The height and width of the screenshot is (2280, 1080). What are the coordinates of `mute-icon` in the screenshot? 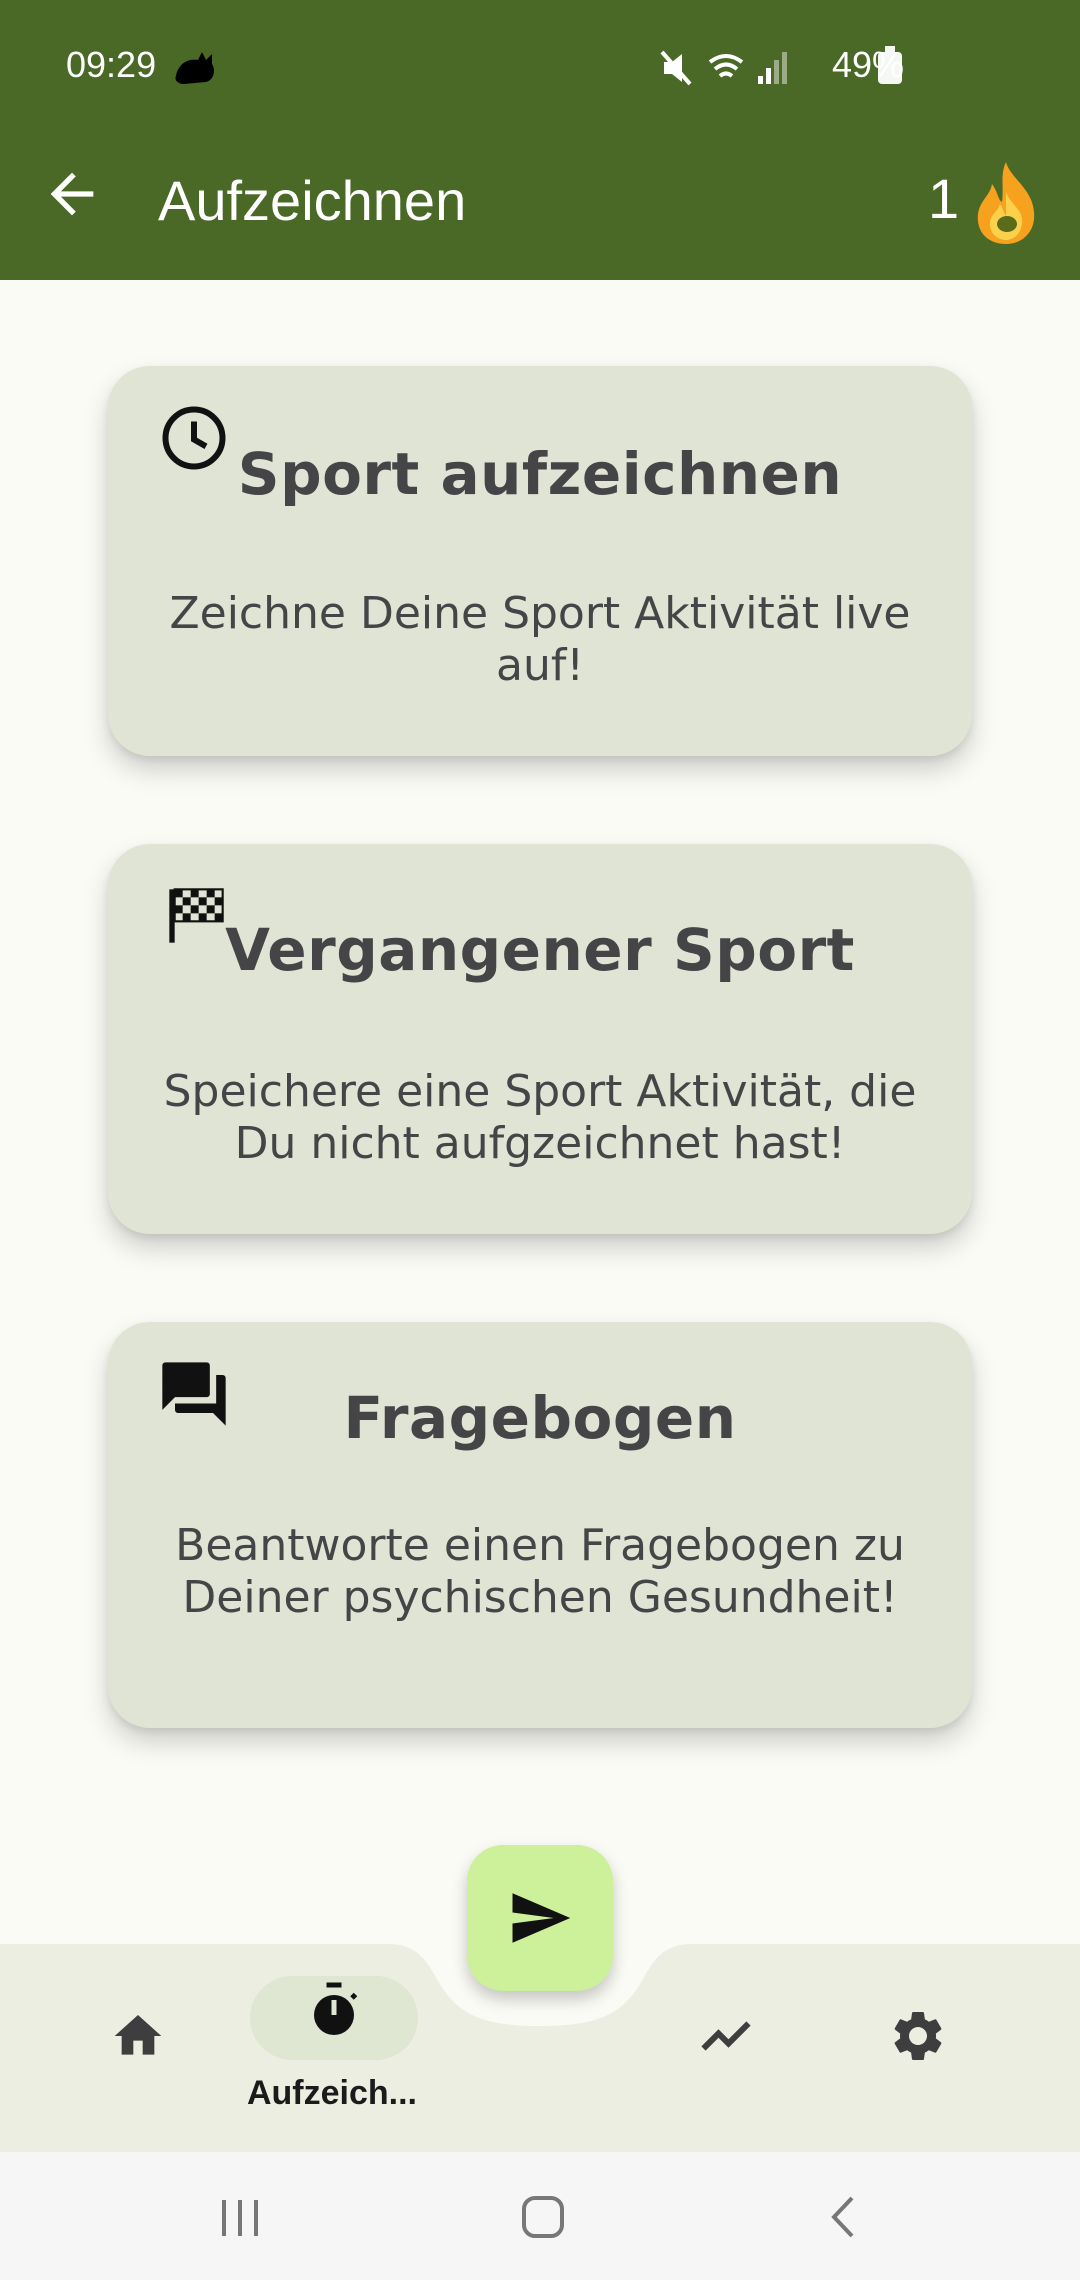 It's located at (676, 68).